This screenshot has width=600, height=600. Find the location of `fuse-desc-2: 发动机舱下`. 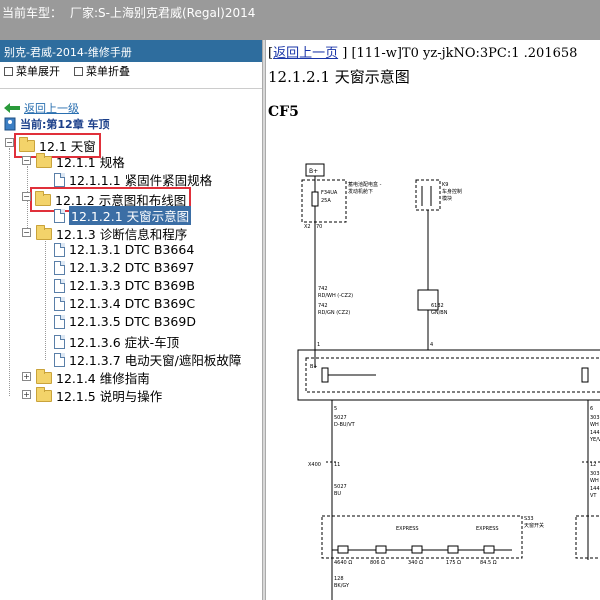

fuse-desc-2: 发动机舱下 is located at coordinates (360, 191).